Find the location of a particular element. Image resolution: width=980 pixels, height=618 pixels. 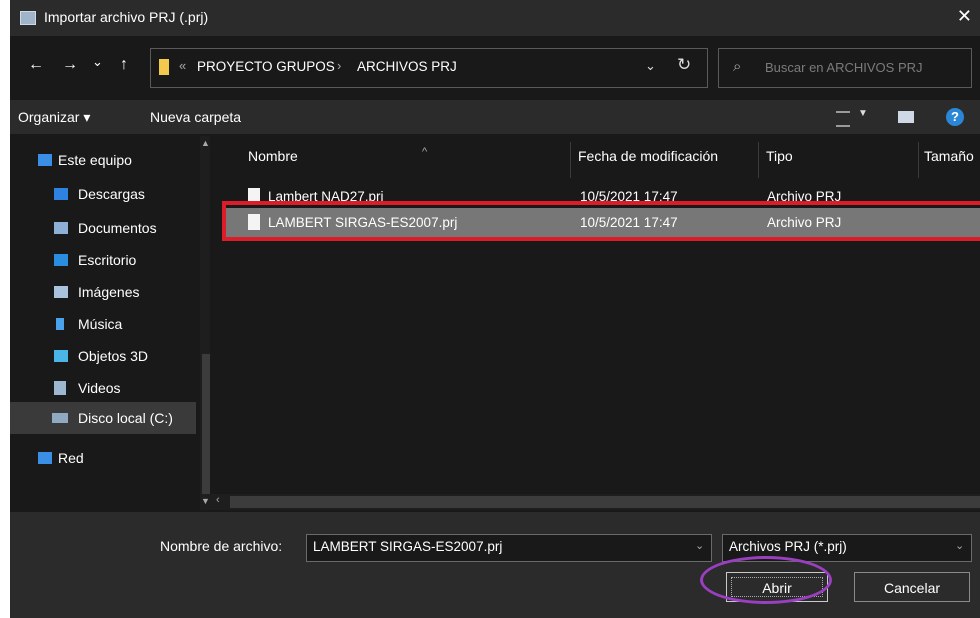

breadcrumb-proyecto-grupos: PROYECTO GRUPOS is located at coordinates (266, 66).